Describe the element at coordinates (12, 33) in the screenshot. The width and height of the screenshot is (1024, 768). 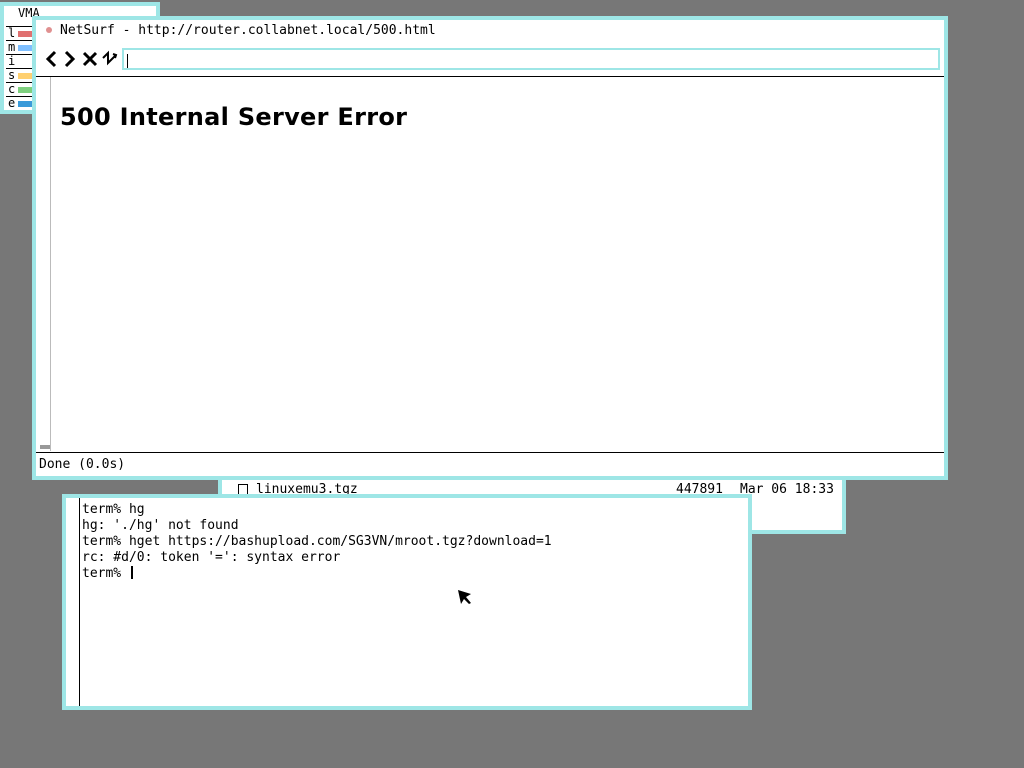
I see `vmap-row-letter: l` at that location.